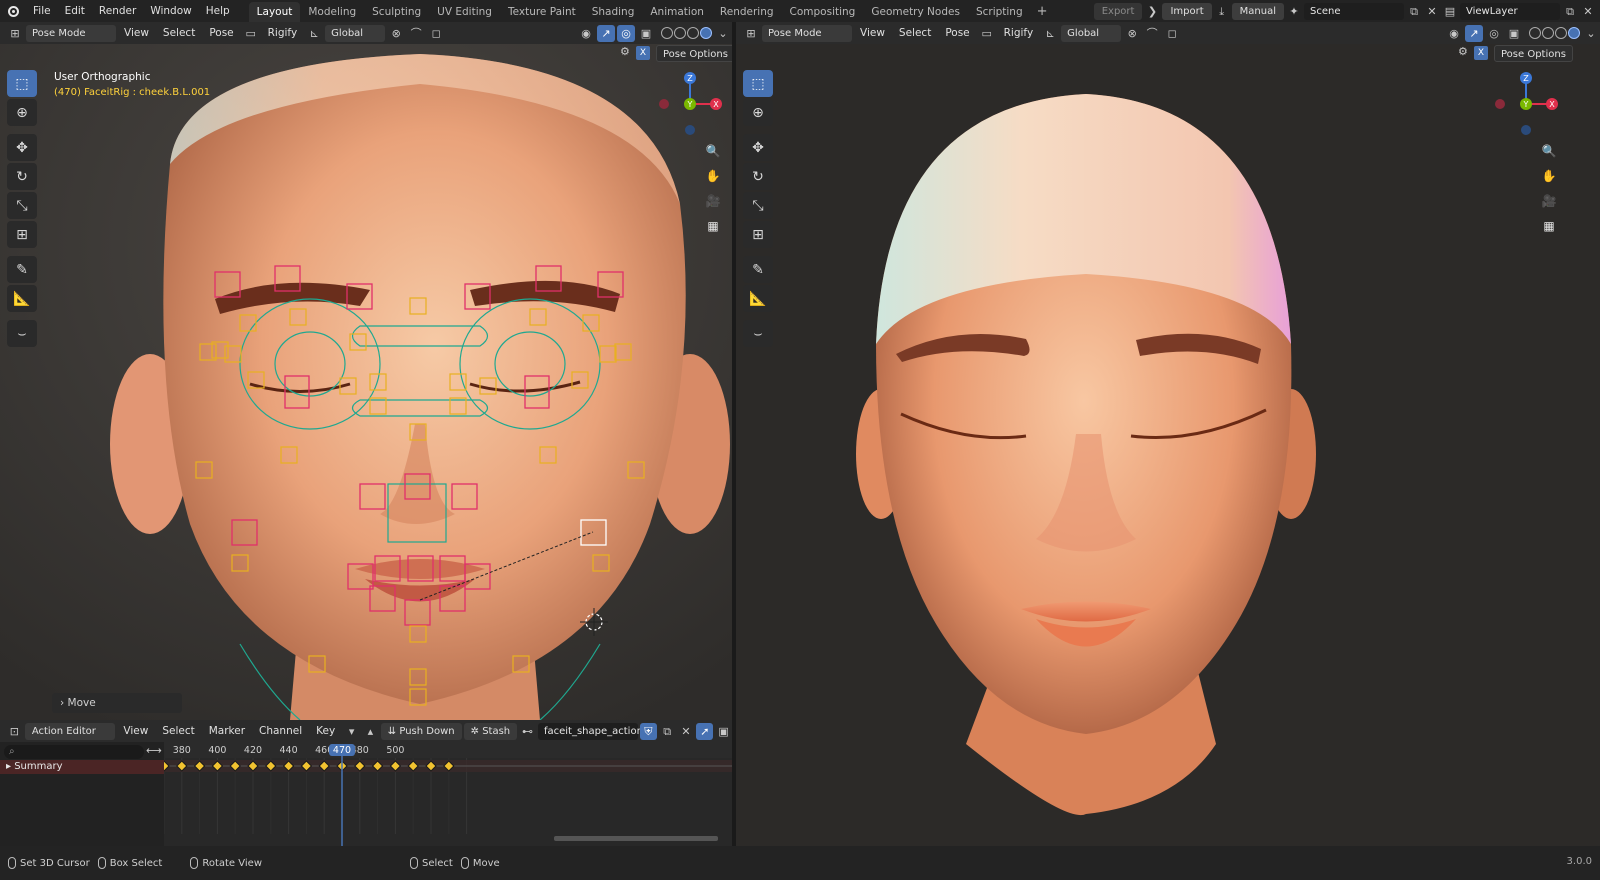 The width and height of the screenshot is (1600, 880). What do you see at coordinates (117, 703) in the screenshot?
I see `last-operation-panel: › Move` at bounding box center [117, 703].